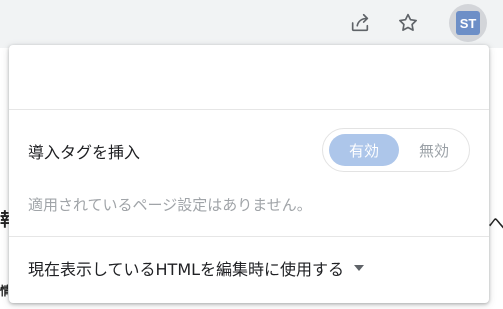 This screenshot has height=309, width=503. What do you see at coordinates (186, 269) in the screenshot?
I see `mode-dropdown-label: 現在表示しているHTMLを編集時に使用する` at bounding box center [186, 269].